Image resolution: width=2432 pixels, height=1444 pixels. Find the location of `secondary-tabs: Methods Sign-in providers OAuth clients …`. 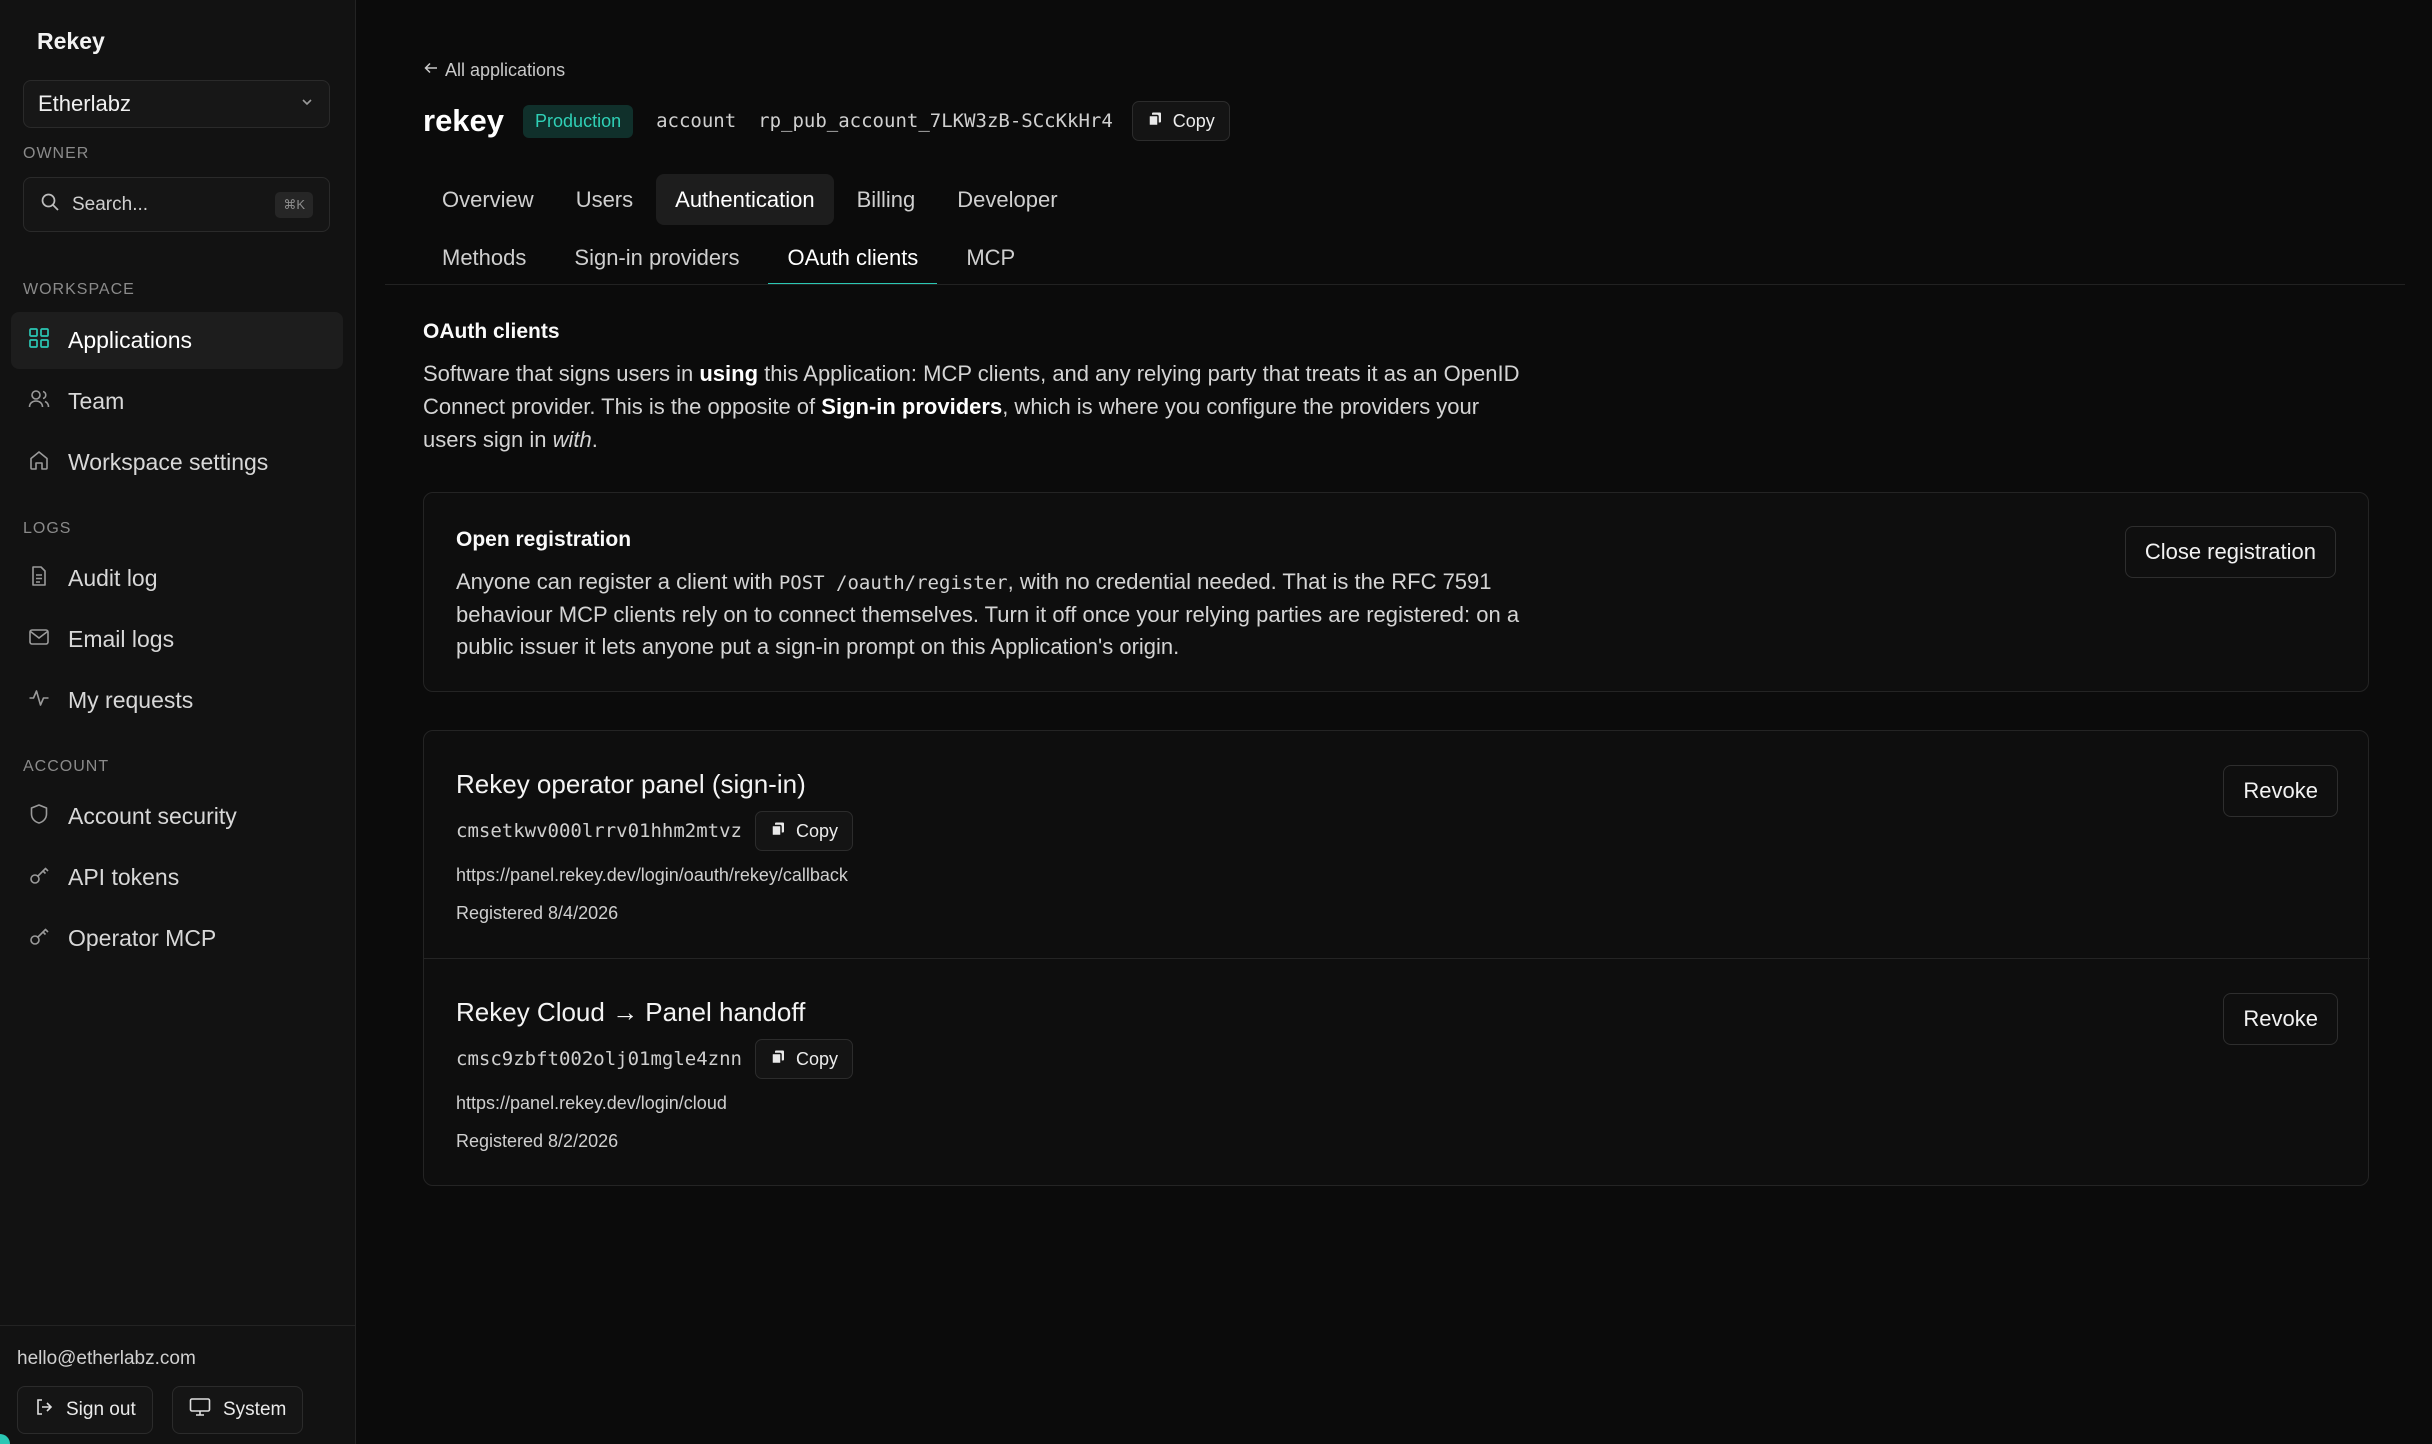

secondary-tabs: Methods Sign-in providers OAuth clients … is located at coordinates (728, 258).